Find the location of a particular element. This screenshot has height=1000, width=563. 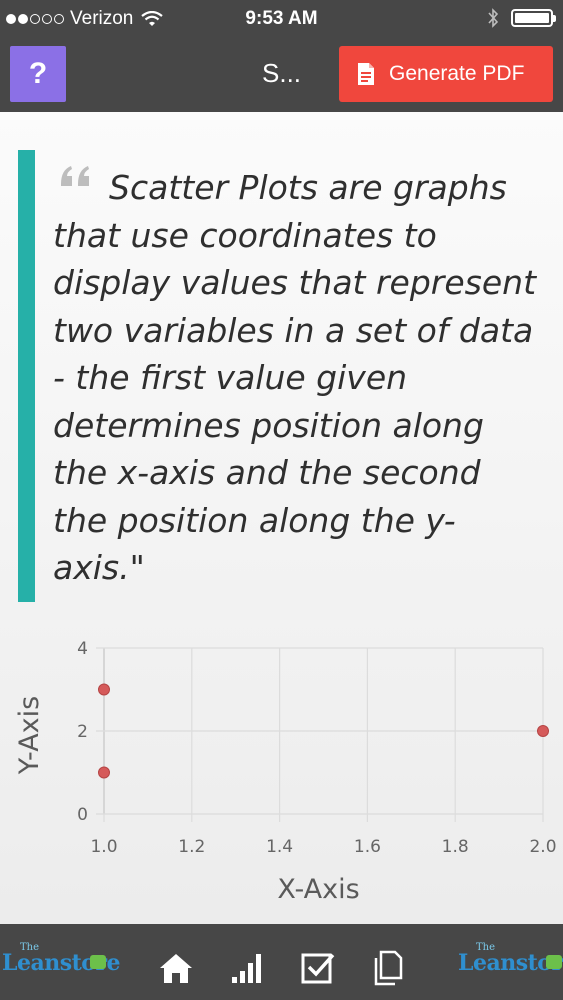

leanstore-logo-right: The Leanstore is located at coordinates (510, 963).